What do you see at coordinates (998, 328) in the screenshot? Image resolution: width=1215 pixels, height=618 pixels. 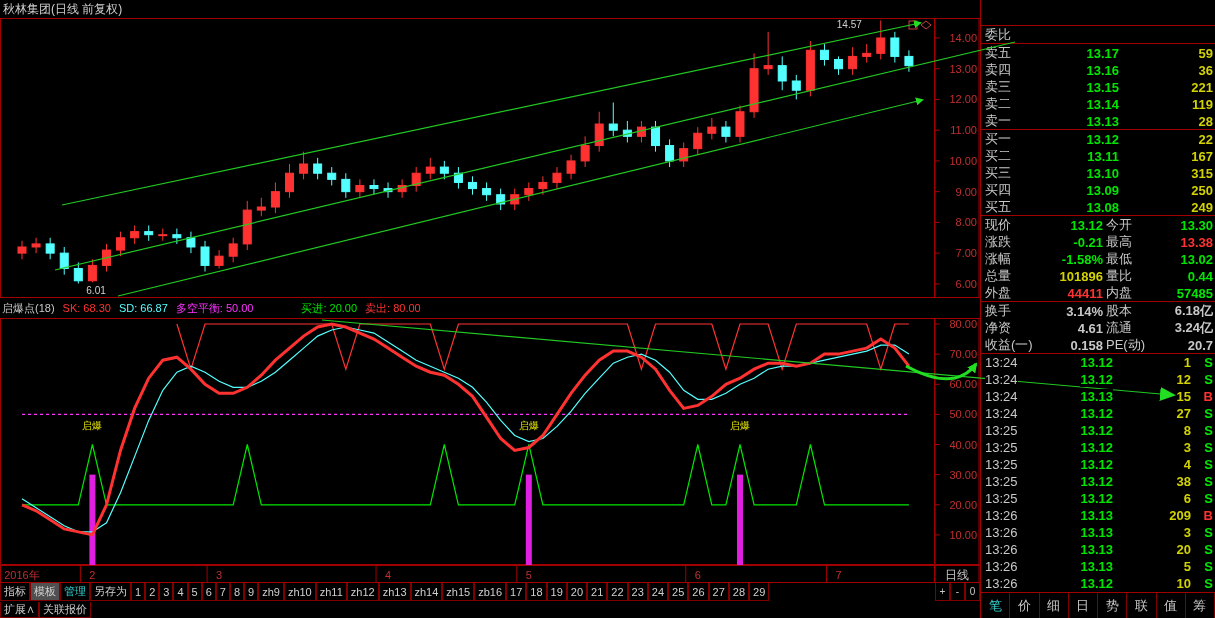 I see `quote-label: 净资` at bounding box center [998, 328].